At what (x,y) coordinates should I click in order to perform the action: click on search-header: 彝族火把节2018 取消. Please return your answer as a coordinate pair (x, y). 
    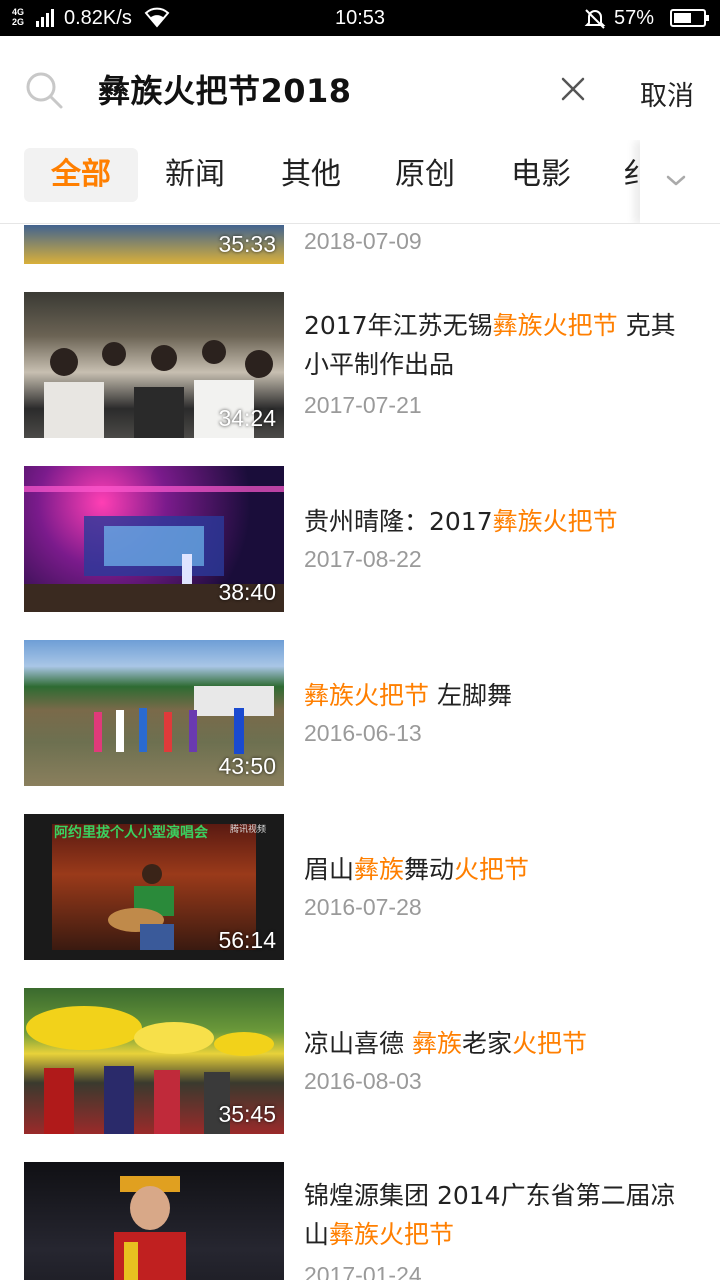
    Looking at the image, I should click on (360, 88).